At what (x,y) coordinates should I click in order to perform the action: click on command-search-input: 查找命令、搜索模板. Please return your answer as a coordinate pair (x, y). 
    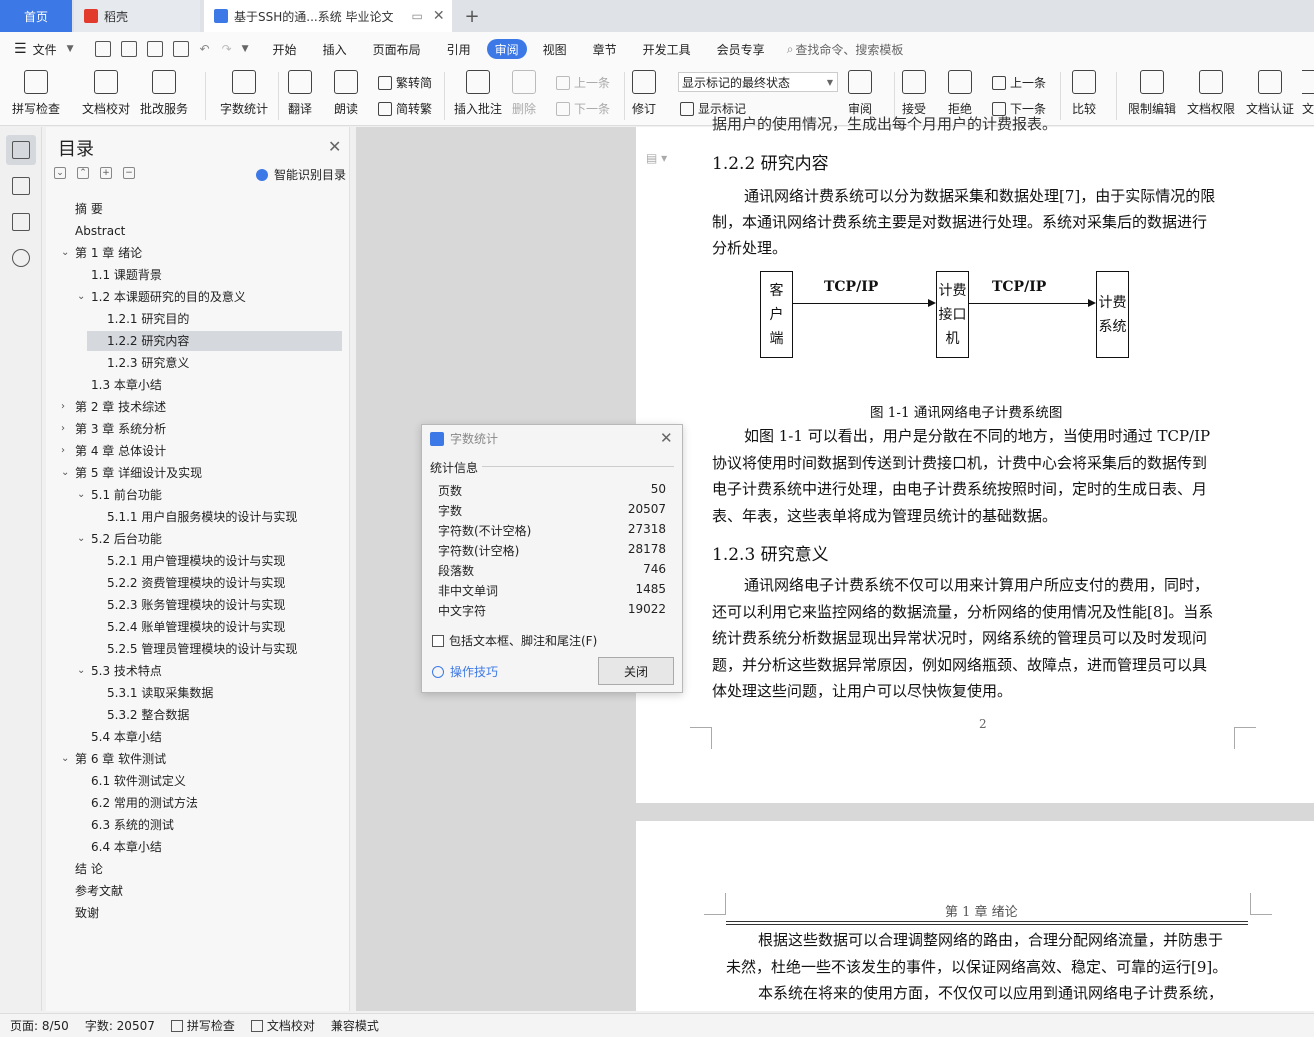
    Looking at the image, I should click on (849, 49).